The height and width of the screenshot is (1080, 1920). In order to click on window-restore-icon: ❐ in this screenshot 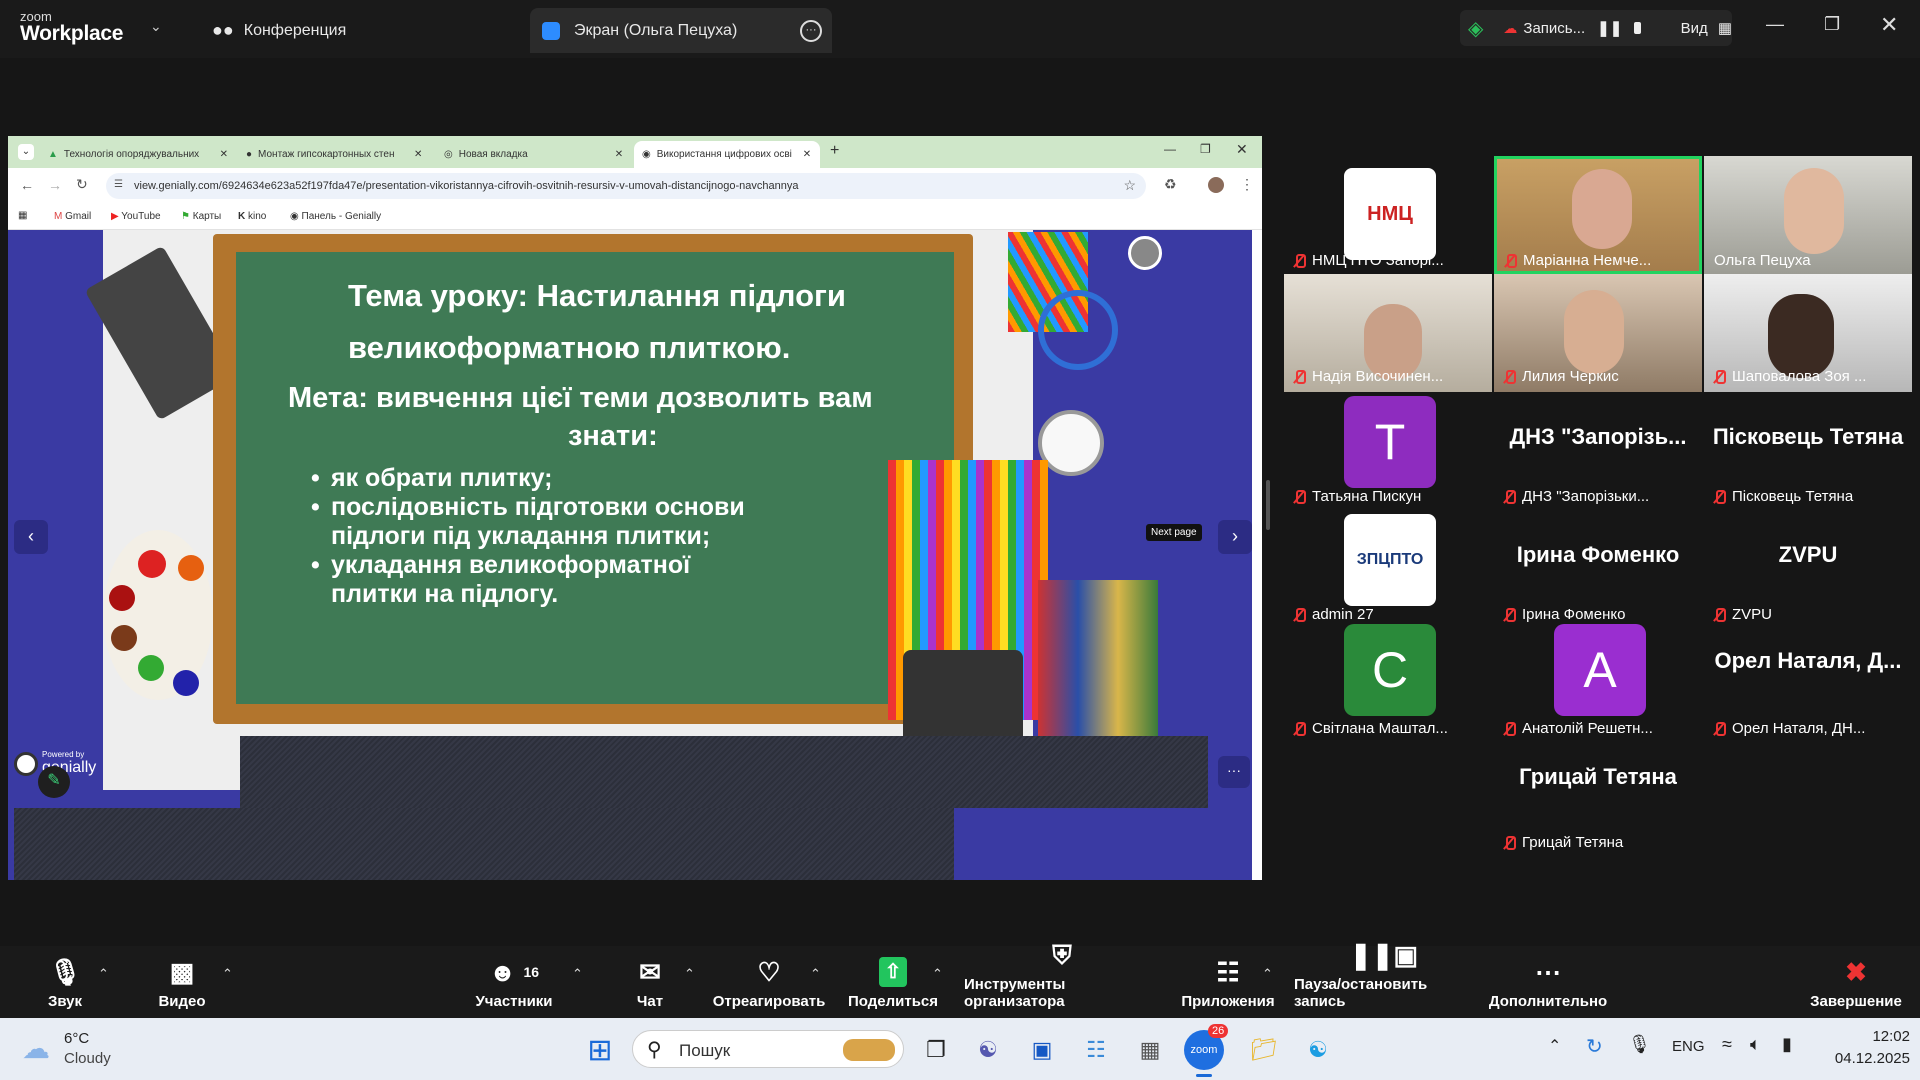, I will do `click(1205, 149)`.